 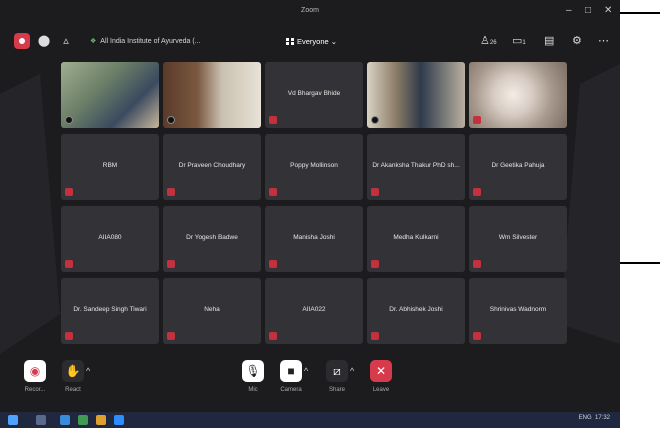 What do you see at coordinates (381, 376) in the screenshot?
I see `leave-control: ✕ Leave` at bounding box center [381, 376].